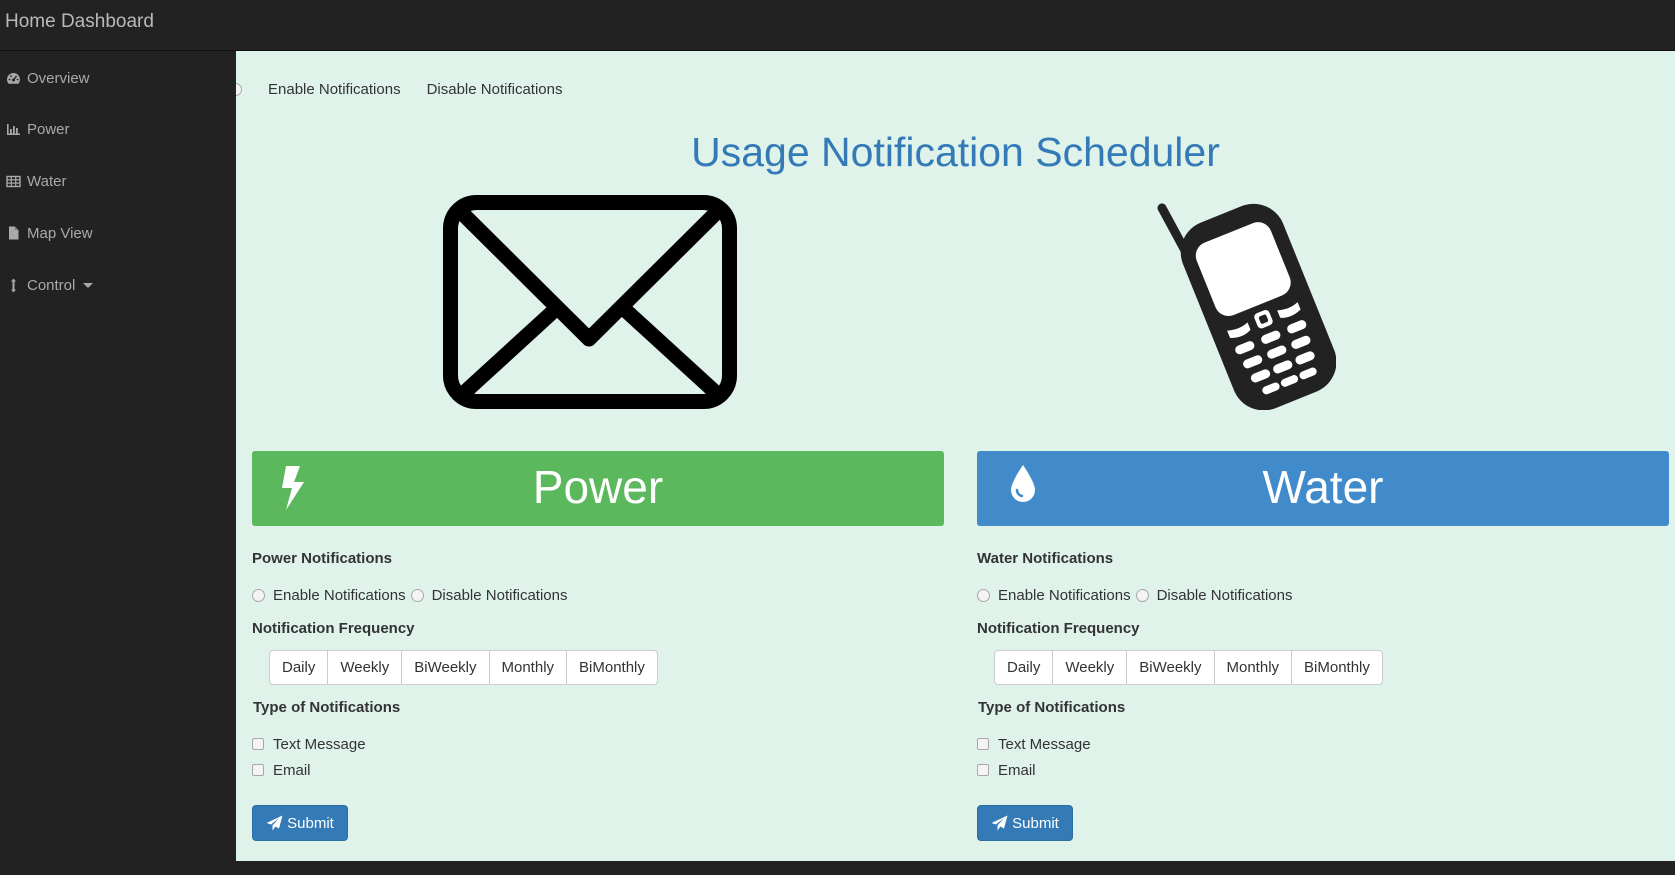 The image size is (1675, 875). I want to click on page-title: Usage Notification Scheduler, so click(955, 152).